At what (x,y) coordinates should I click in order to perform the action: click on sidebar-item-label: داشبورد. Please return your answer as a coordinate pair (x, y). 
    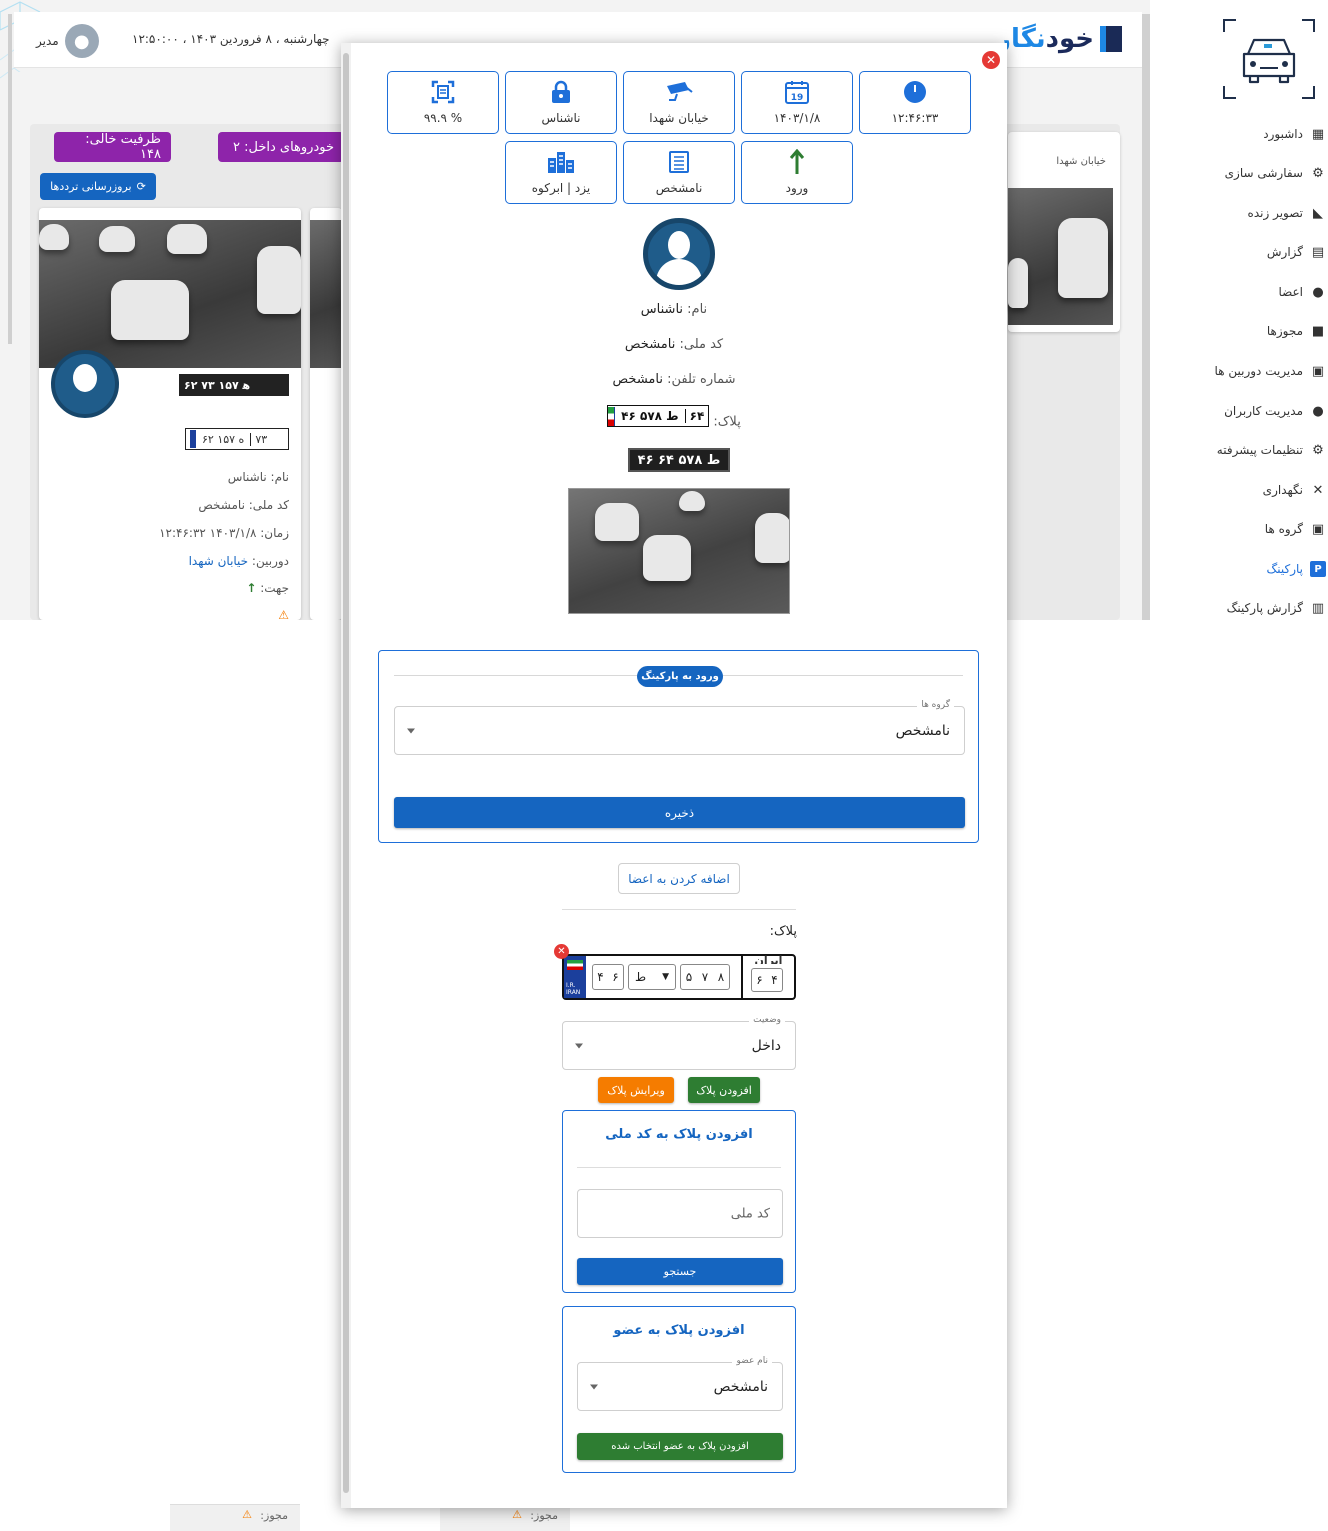
    Looking at the image, I should click on (1283, 134).